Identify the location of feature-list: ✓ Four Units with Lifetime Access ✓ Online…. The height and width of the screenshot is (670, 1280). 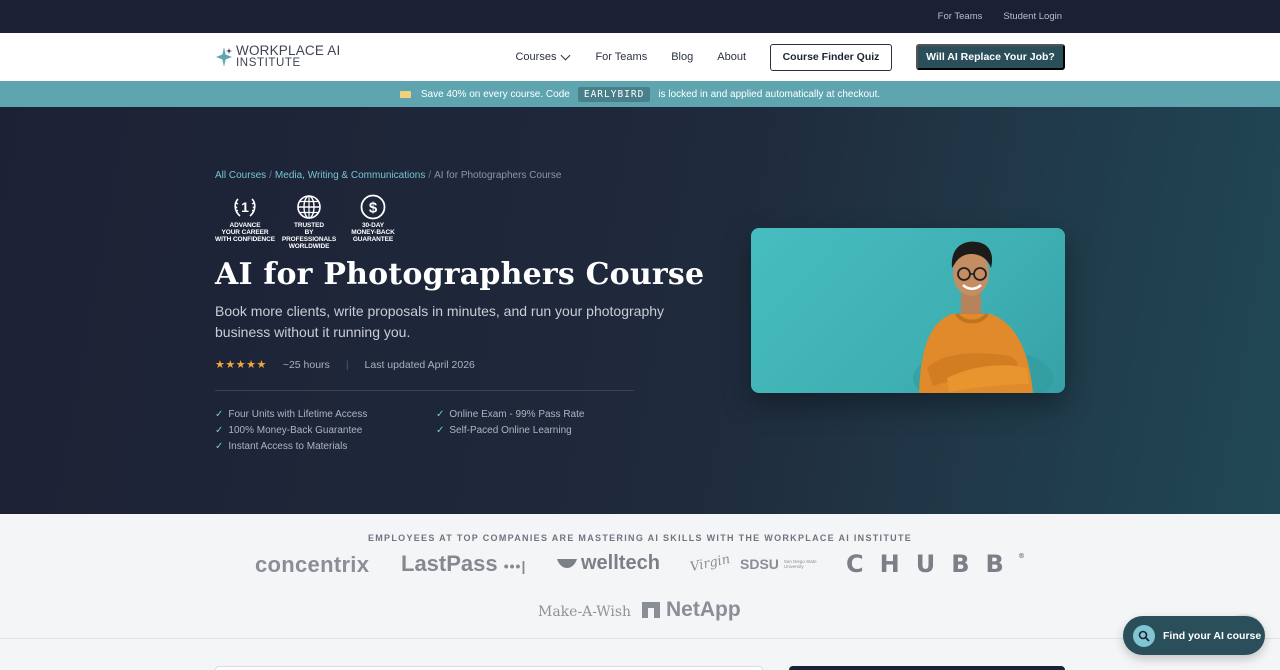
(425, 430).